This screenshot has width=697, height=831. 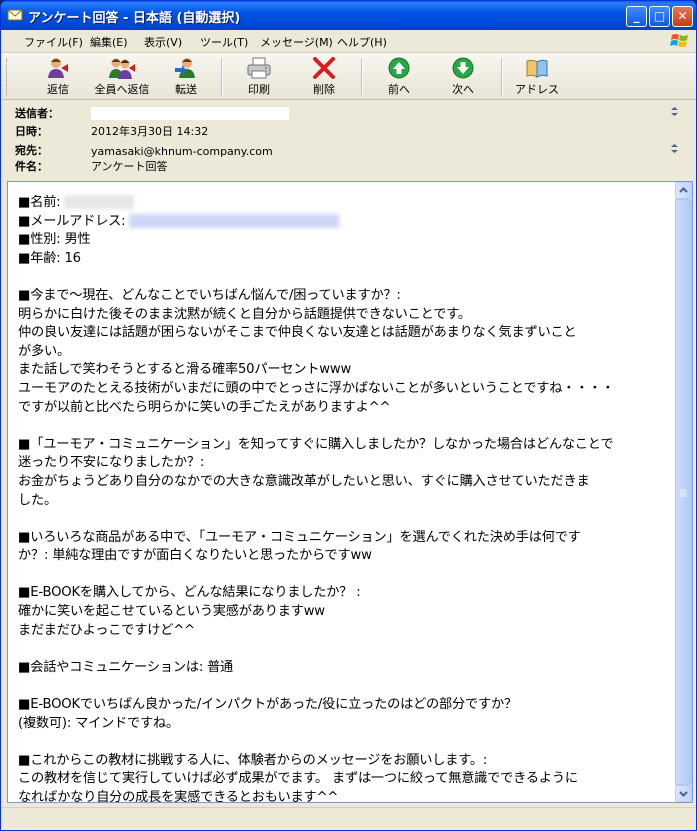 What do you see at coordinates (362, 42) in the screenshot?
I see `menu-help: ヘルプ(H)` at bounding box center [362, 42].